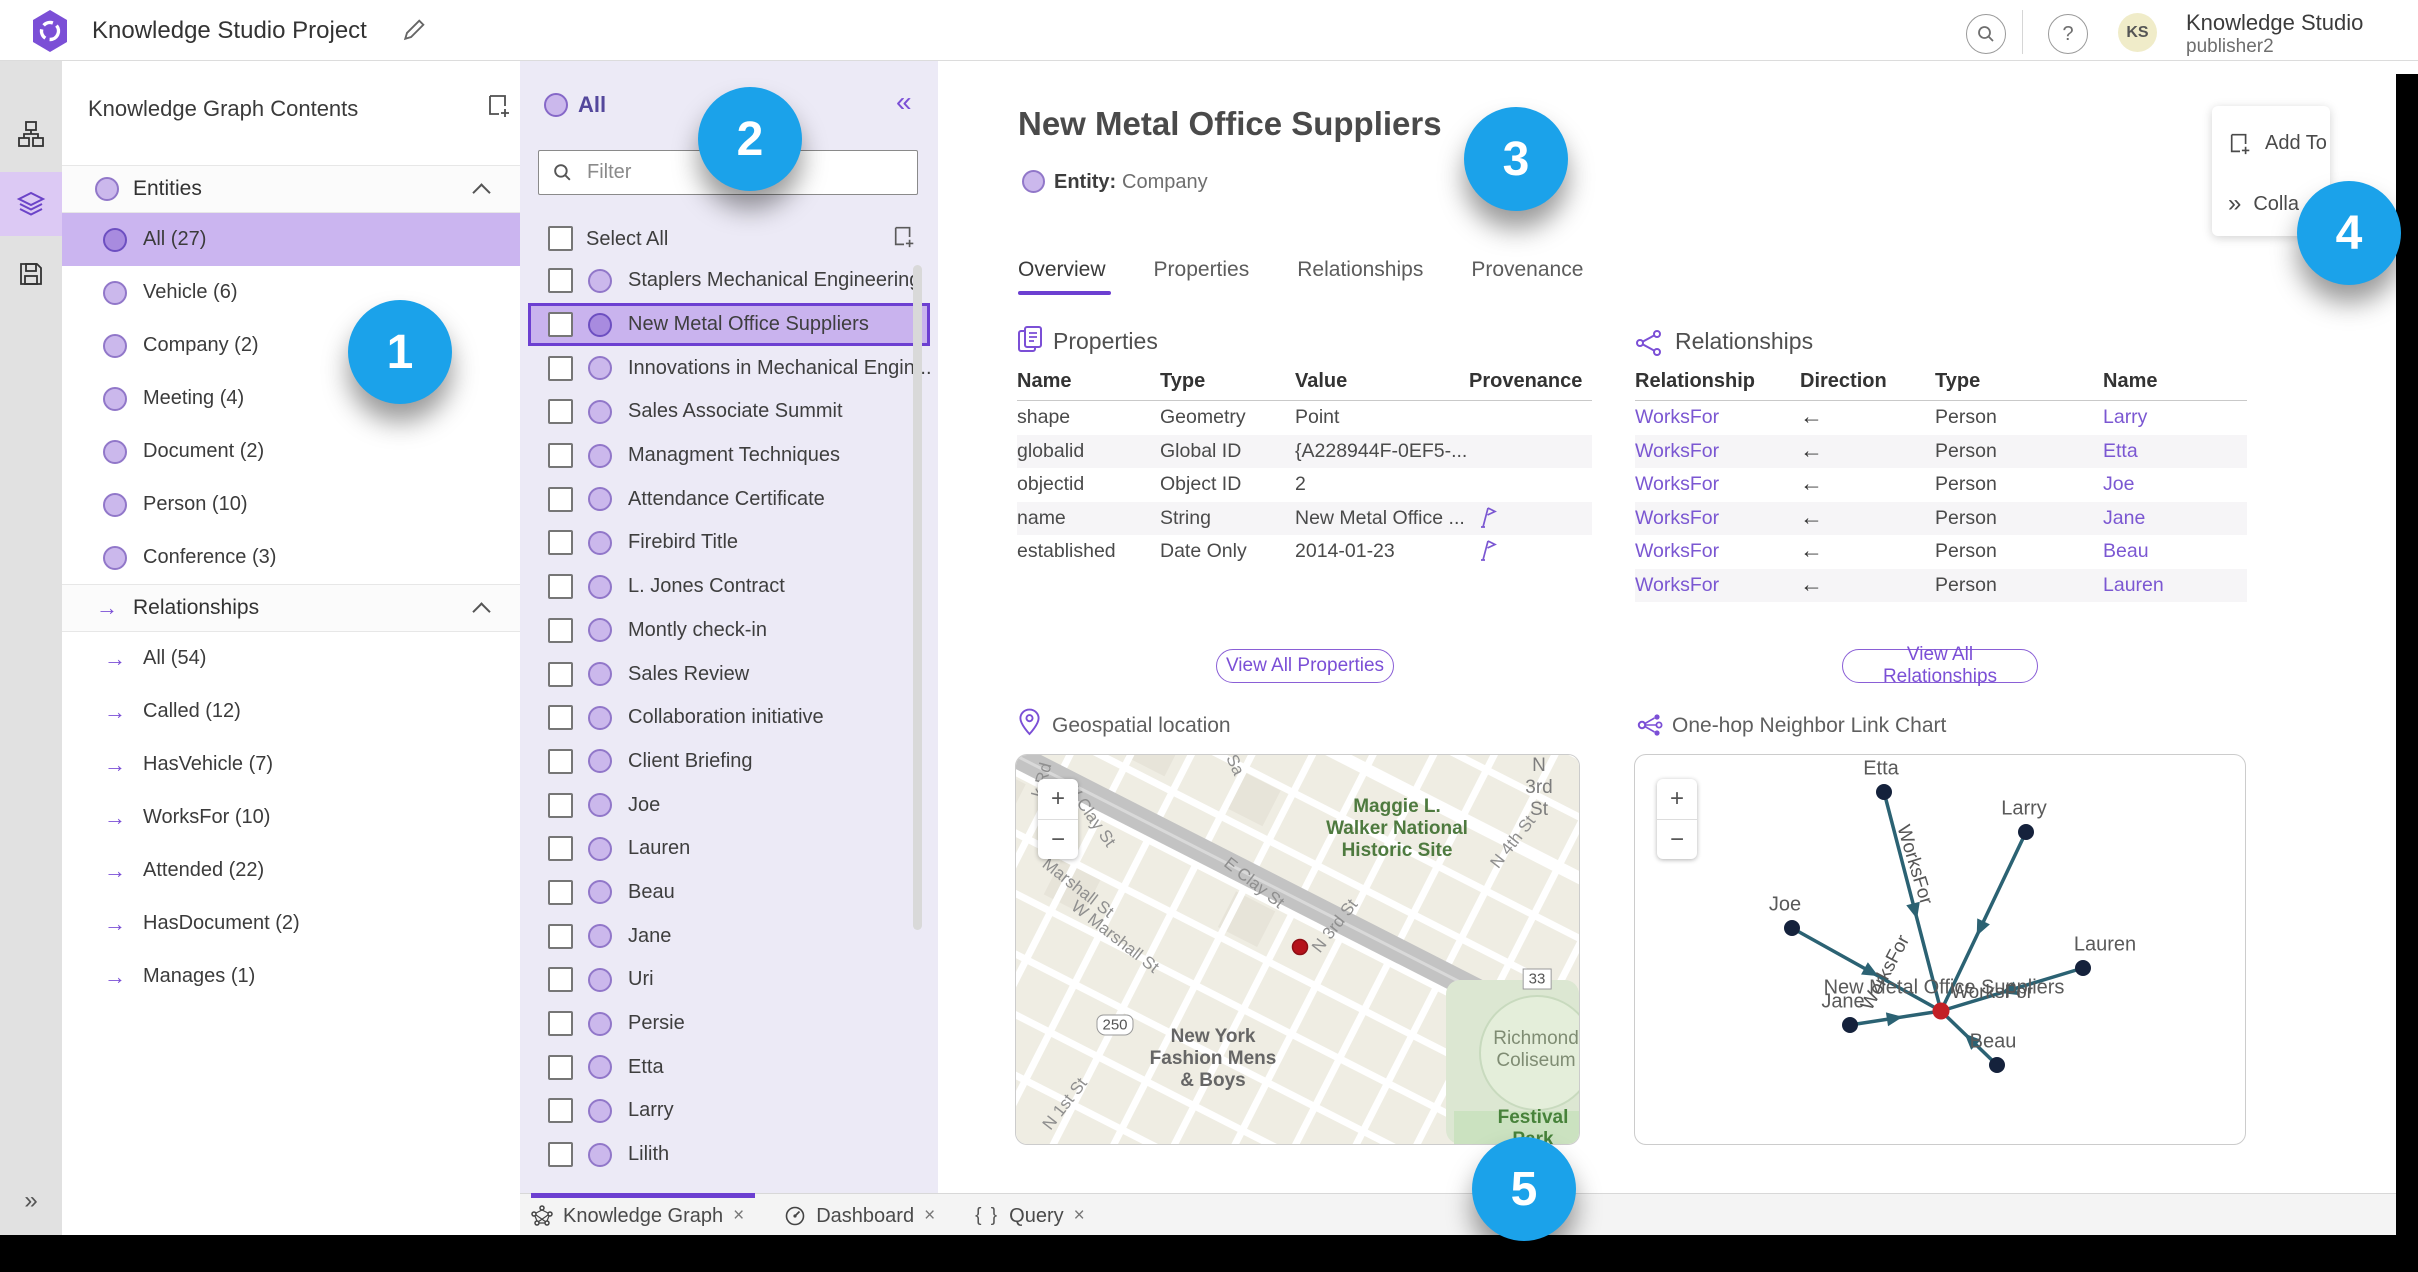 The image size is (2418, 1272). What do you see at coordinates (1062, 270) in the screenshot?
I see `tab-overview: Overview` at bounding box center [1062, 270].